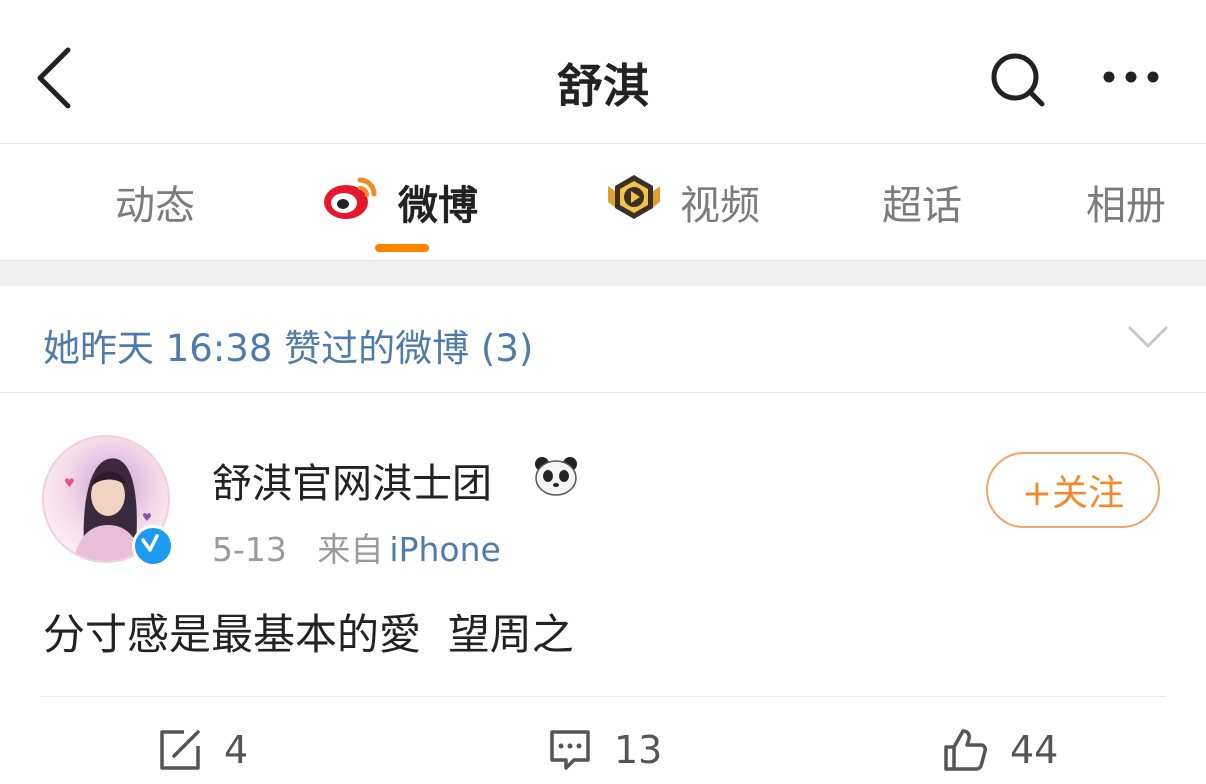  I want to click on liked-posts-label: 她昨天 16:38 赞过的微博 (3), so click(288, 348).